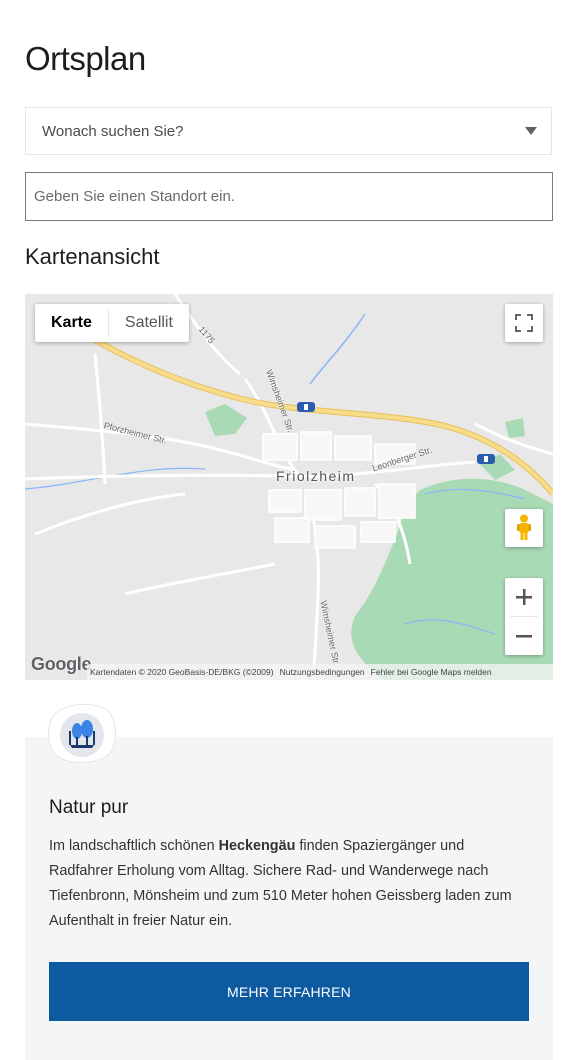 The width and height of the screenshot is (578, 1060). I want to click on zoom-out-button, so click(524, 636).